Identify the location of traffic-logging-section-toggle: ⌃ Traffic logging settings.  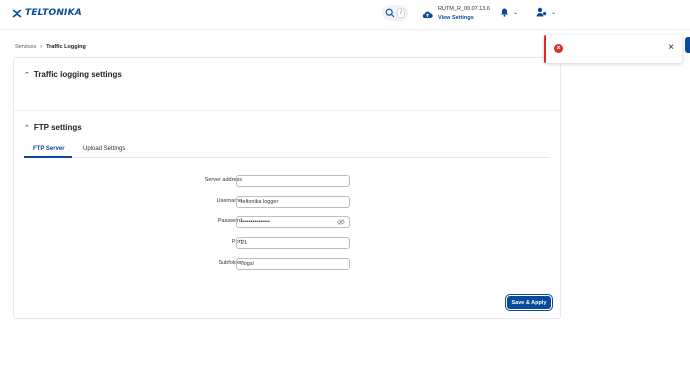
(73, 74).